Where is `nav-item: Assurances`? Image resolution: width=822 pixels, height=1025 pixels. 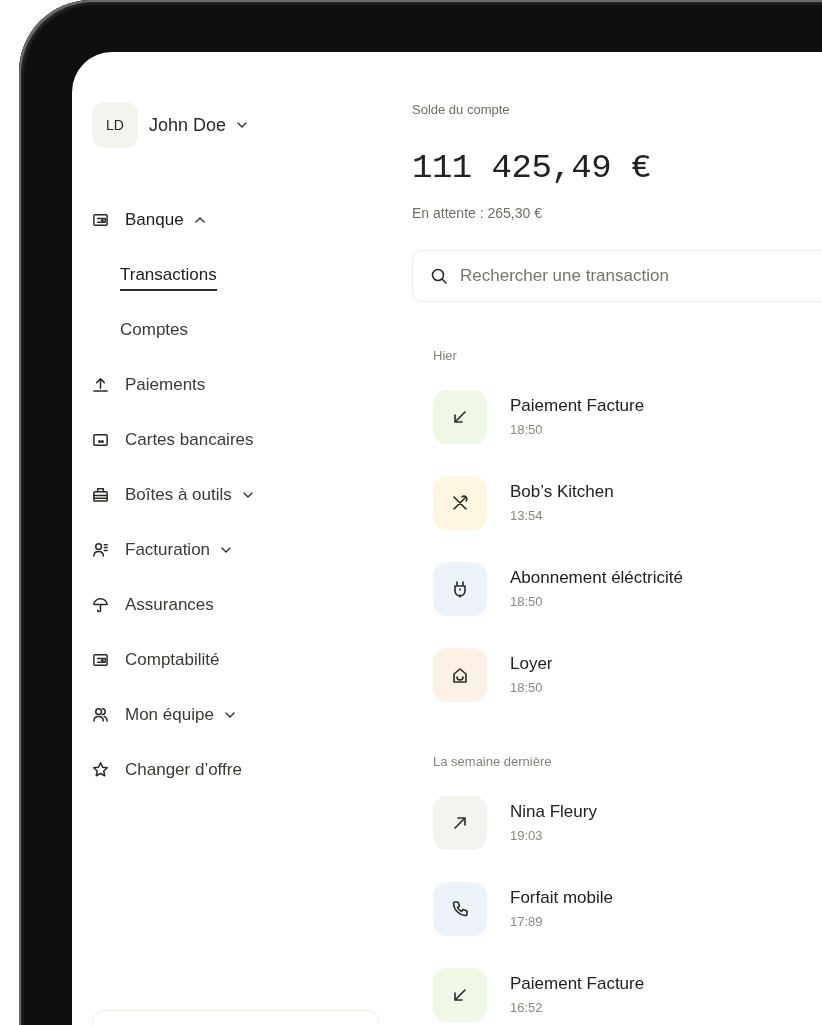
nav-item: Assurances is located at coordinates (153, 604).